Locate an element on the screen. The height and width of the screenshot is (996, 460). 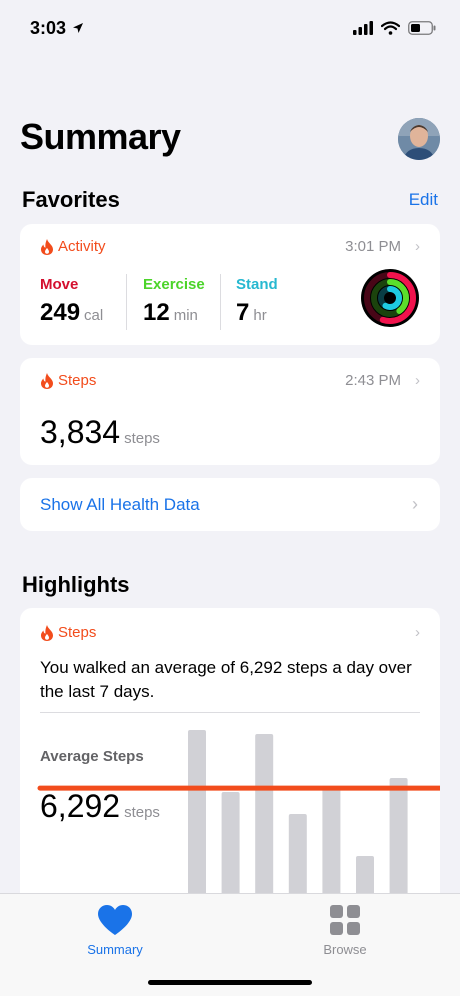
activity-category: Activity is located at coordinates (73, 246).